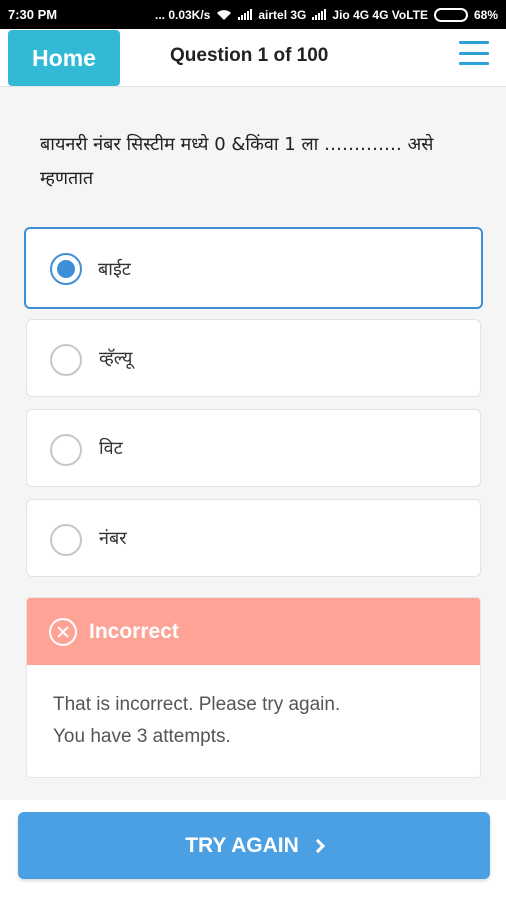  Describe the element at coordinates (474, 53) in the screenshot. I see `menu-icon` at that location.